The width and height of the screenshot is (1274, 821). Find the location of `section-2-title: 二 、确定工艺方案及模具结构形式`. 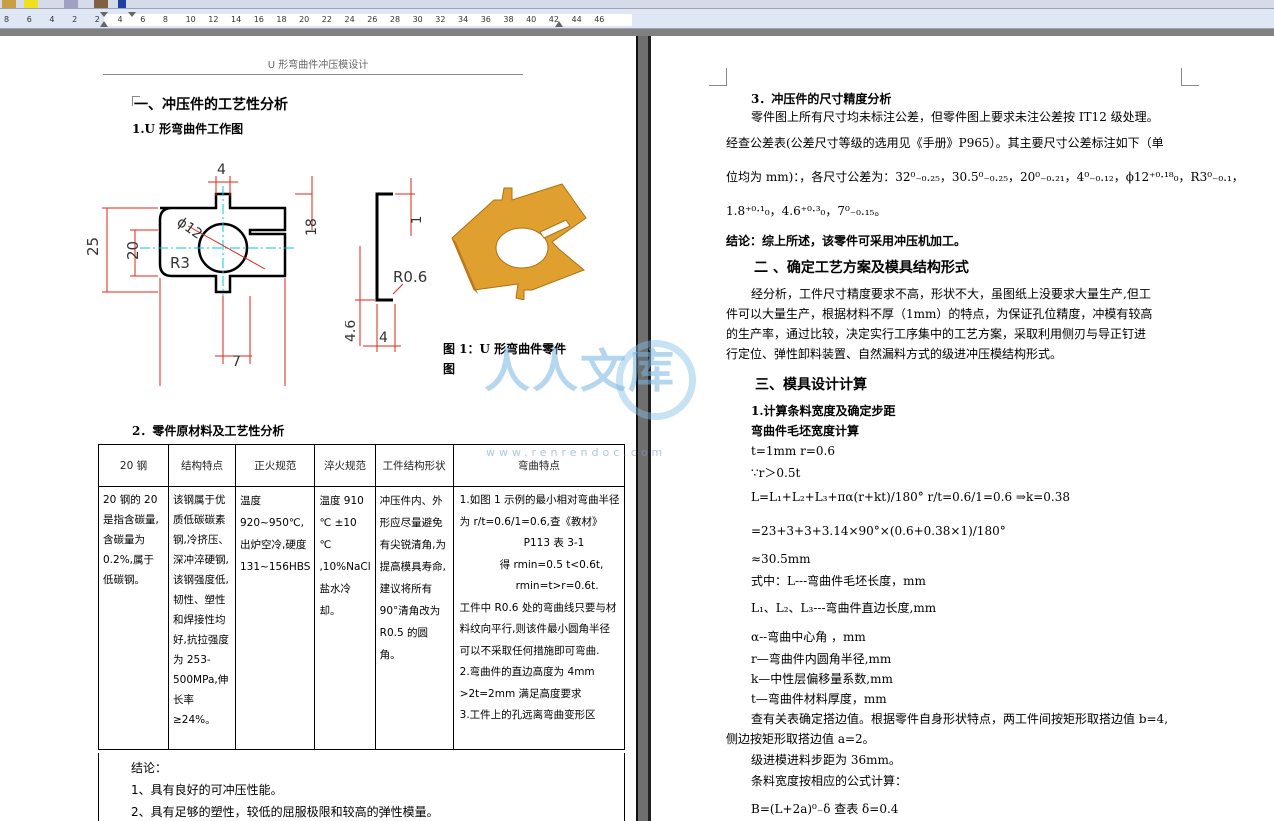

section-2-title: 二 、确定工艺方案及模具结构形式 is located at coordinates (861, 268).